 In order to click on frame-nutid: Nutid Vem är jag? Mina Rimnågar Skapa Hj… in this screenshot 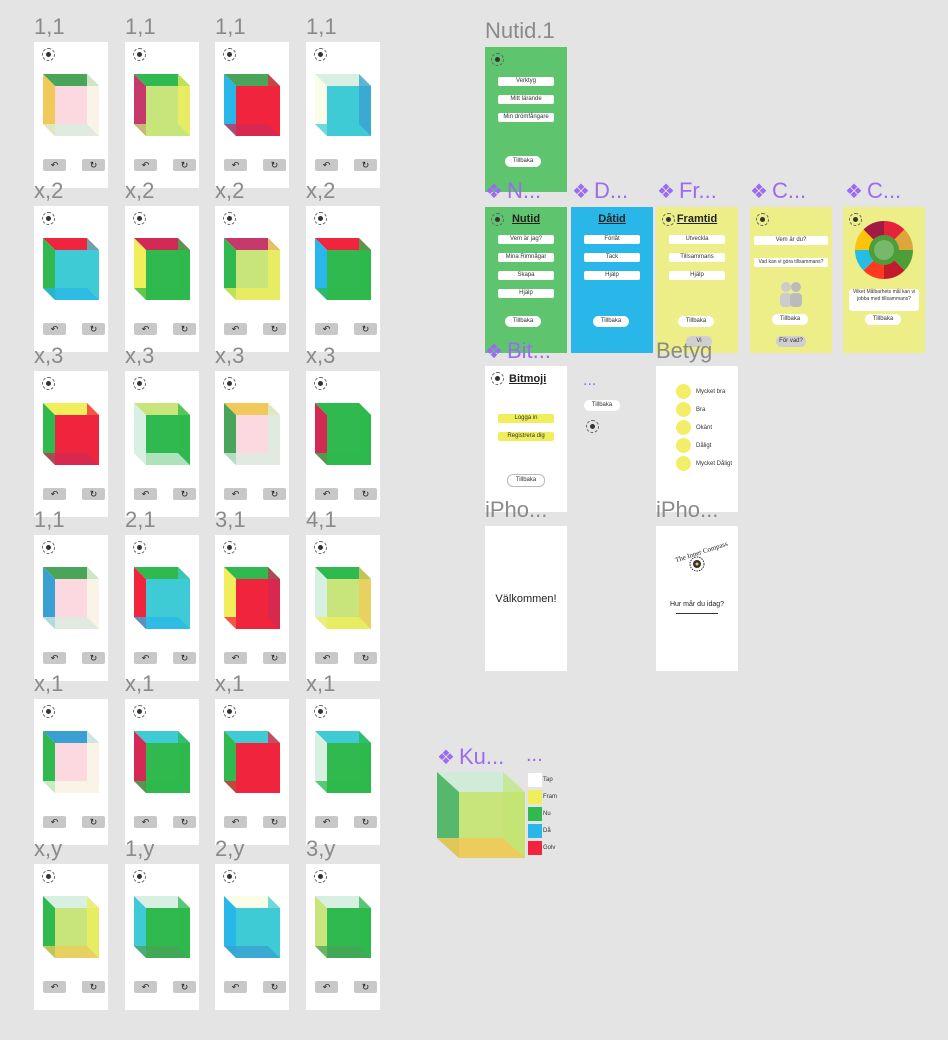, I will do `click(526, 280)`.